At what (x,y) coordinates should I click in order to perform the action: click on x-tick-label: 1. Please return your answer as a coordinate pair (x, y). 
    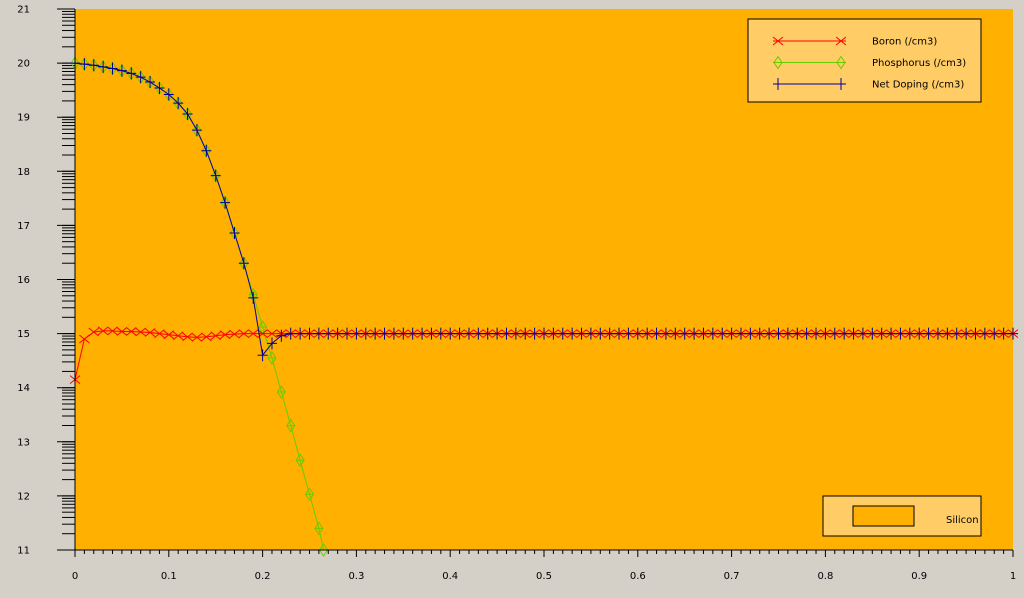
    Looking at the image, I should click on (1013, 576).